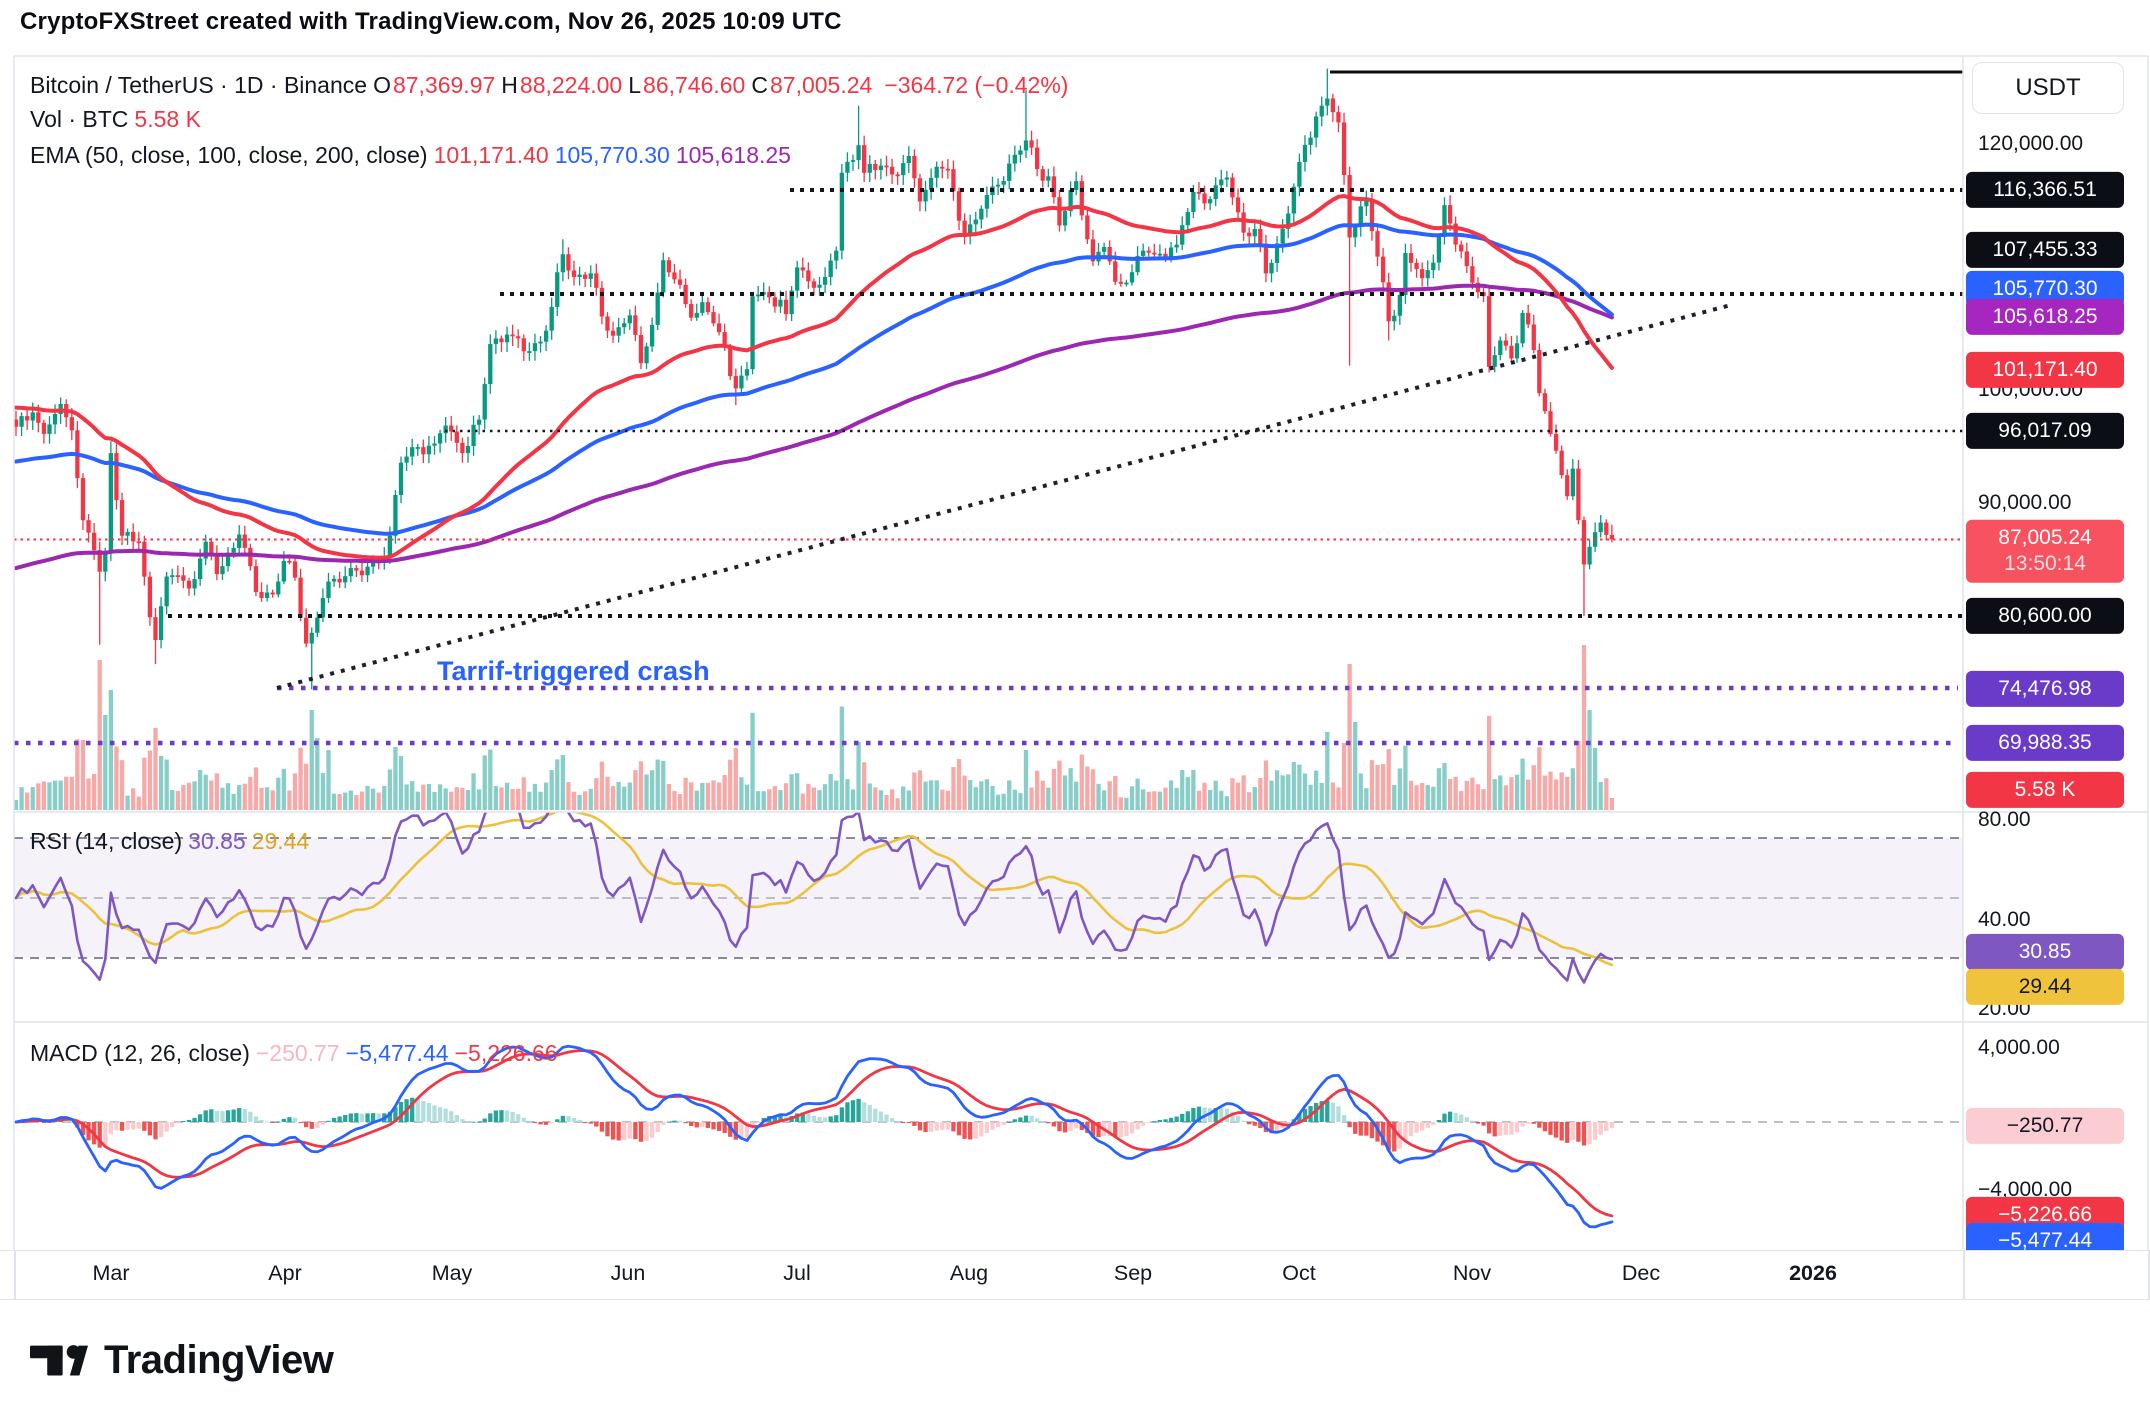  Describe the element at coordinates (140, 1053) in the screenshot. I see `macd-label: MACD (12, 26, close)` at that location.